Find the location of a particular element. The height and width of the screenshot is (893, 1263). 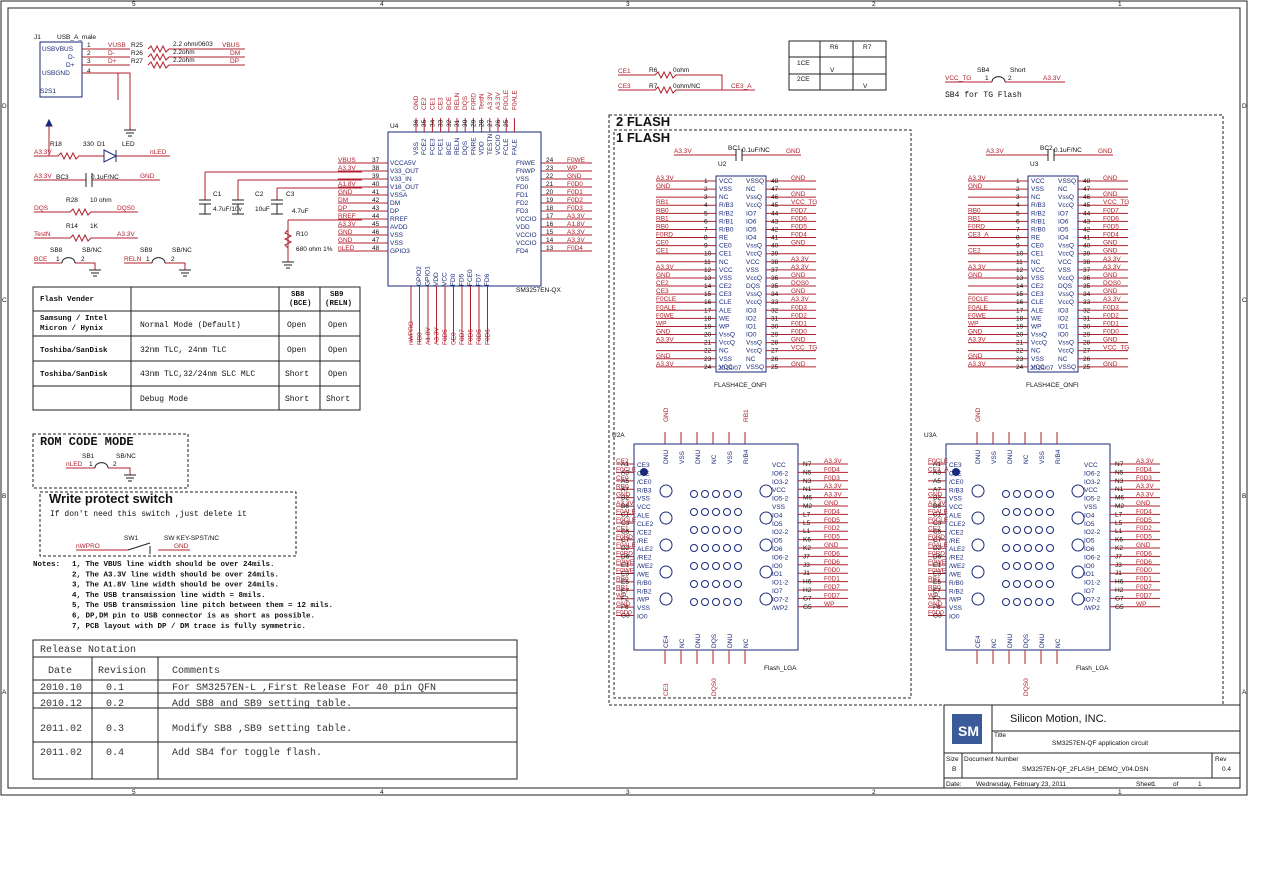

cap-value: 0.1uF/NC is located at coordinates (1068, 150).